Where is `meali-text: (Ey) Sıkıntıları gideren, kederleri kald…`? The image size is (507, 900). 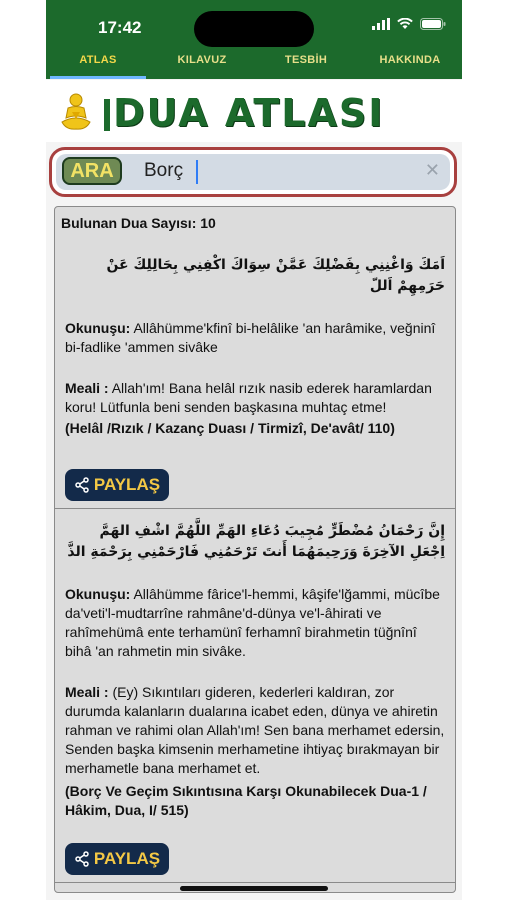 meali-text: (Ey) Sıkıntıları gideren, kederleri kald… is located at coordinates (255, 730).